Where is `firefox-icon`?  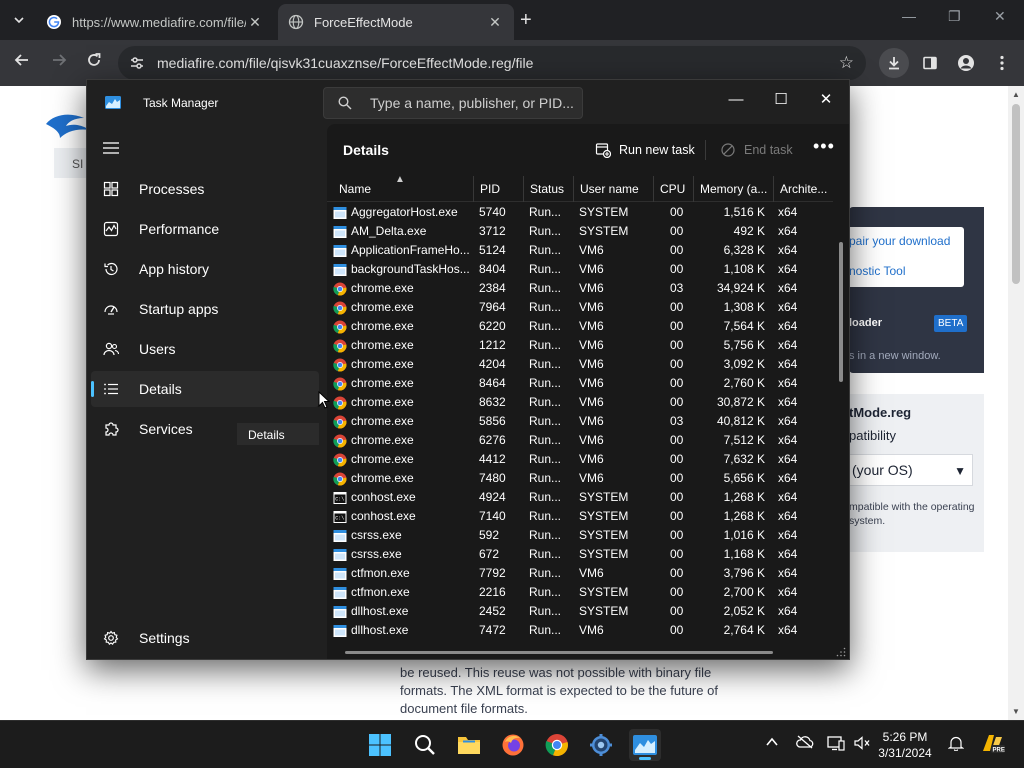
firefox-icon is located at coordinates (513, 745).